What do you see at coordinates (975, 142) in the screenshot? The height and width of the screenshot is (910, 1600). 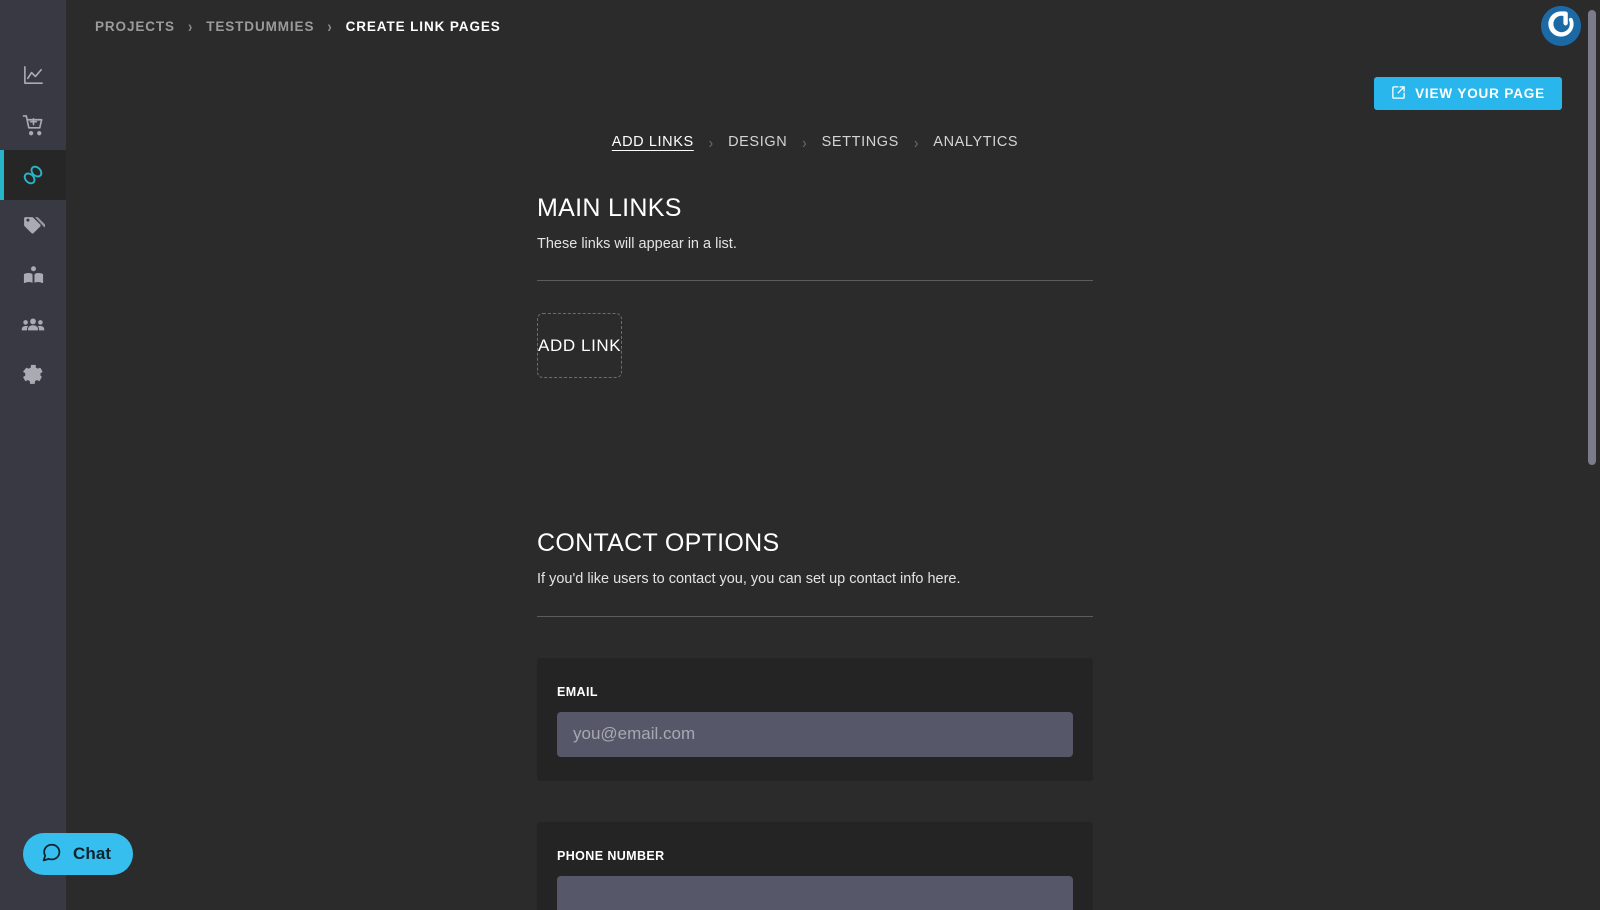 I see `tab-analytics: ANALYTICS` at bounding box center [975, 142].